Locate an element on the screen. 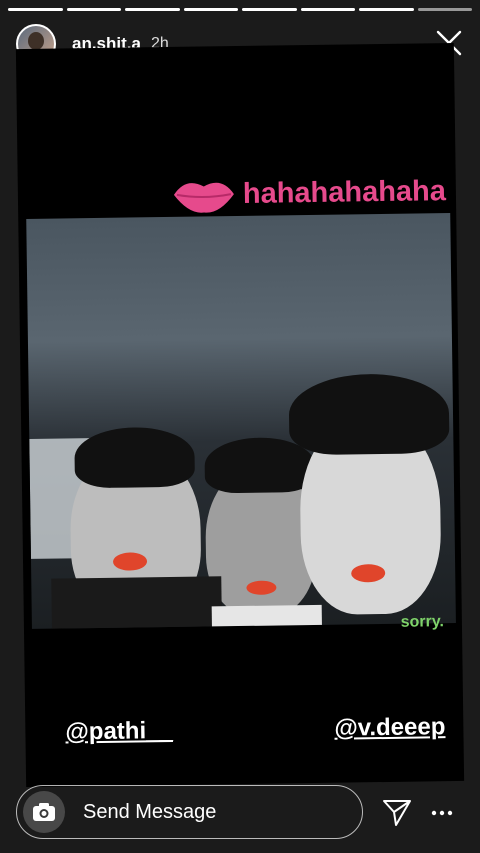  caption: sorry. is located at coordinates (422, 622).